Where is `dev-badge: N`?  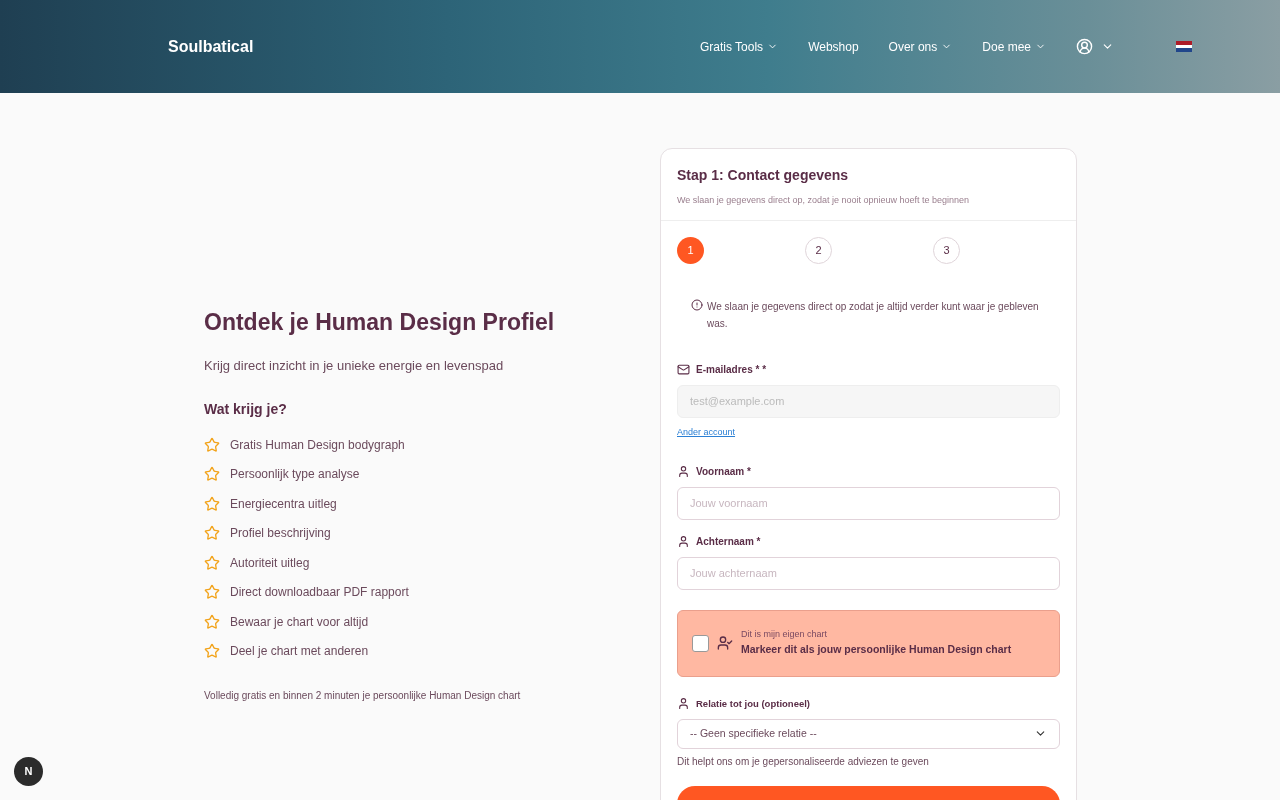
dev-badge: N is located at coordinates (28, 771).